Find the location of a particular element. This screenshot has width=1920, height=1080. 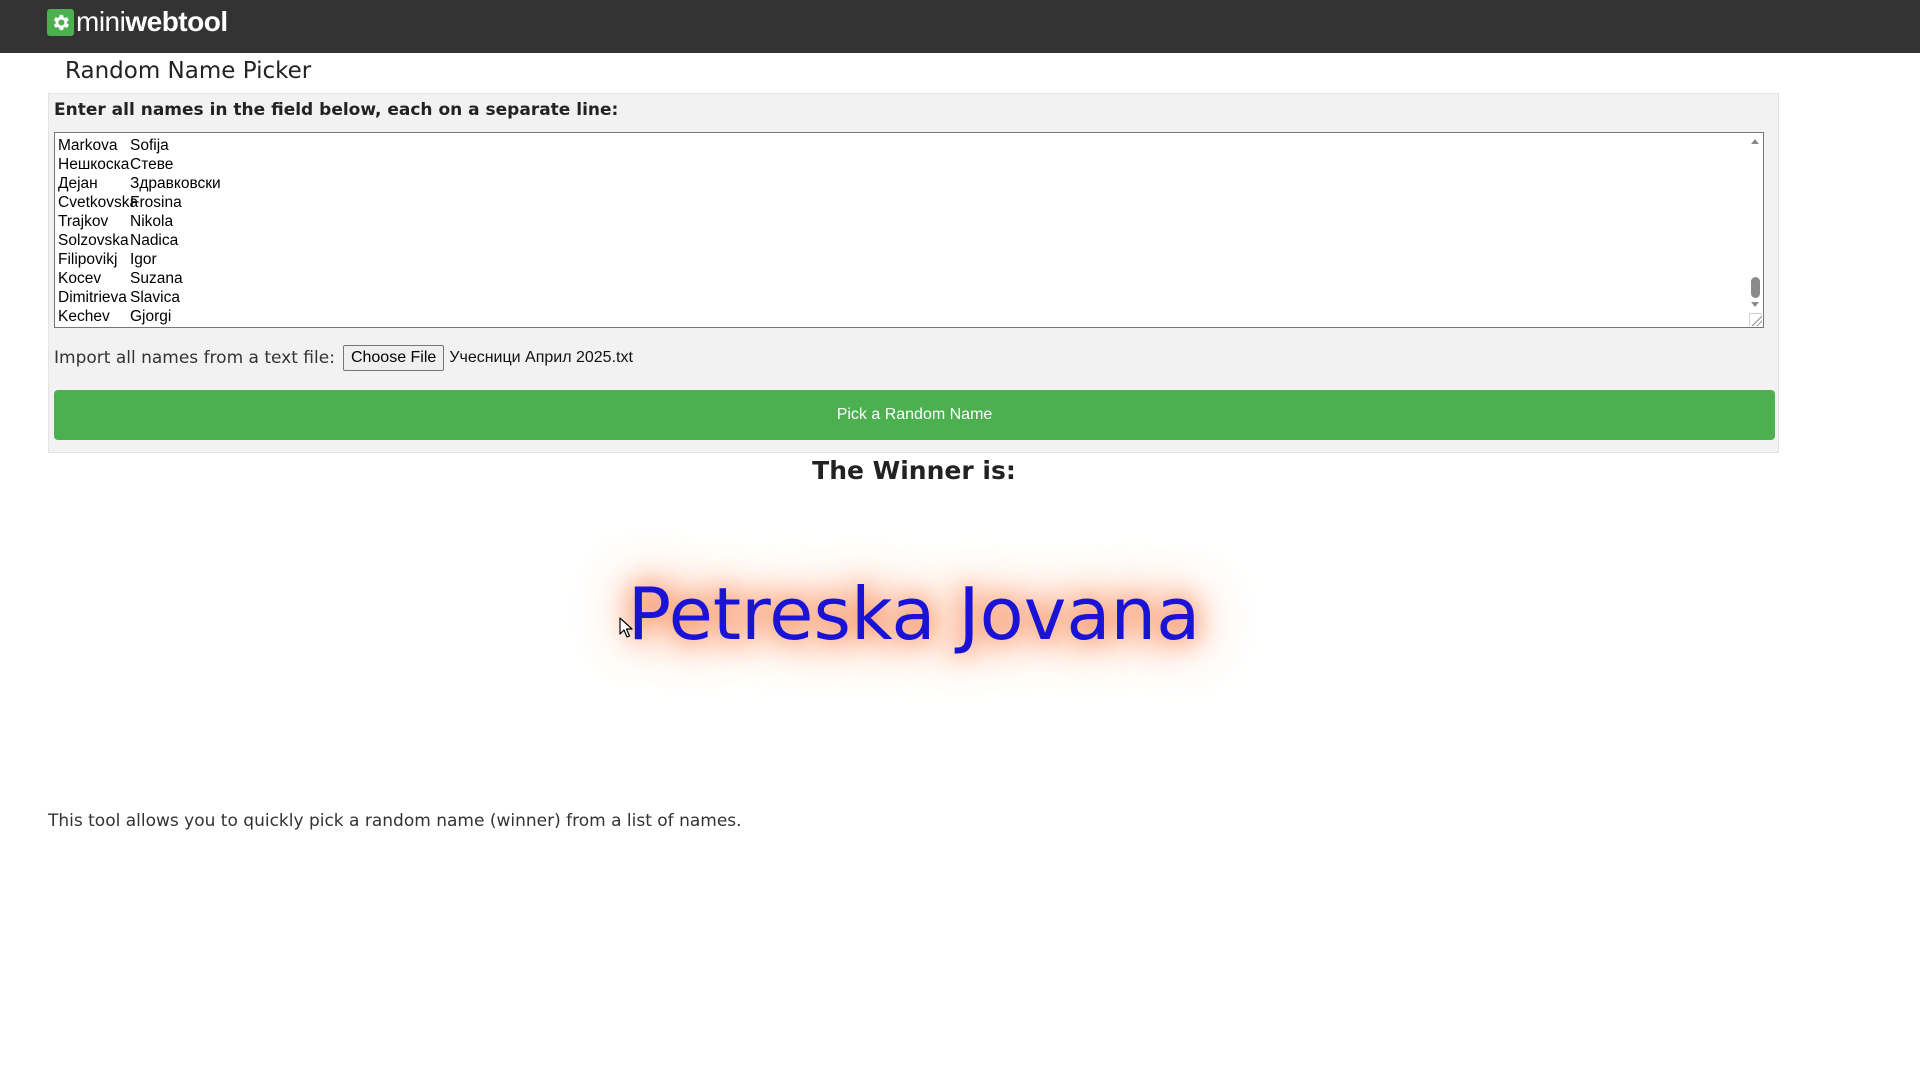

scroll-up-arrow-icon is located at coordinates (1755, 141).